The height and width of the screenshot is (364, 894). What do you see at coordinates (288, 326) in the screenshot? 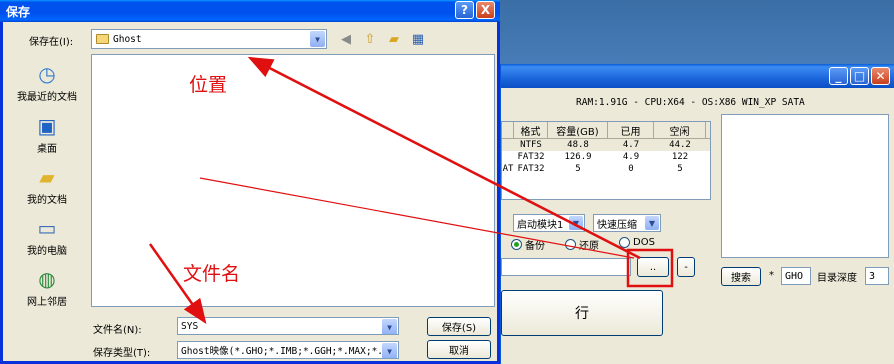
I see `filename-input: SYS ▼` at bounding box center [288, 326].